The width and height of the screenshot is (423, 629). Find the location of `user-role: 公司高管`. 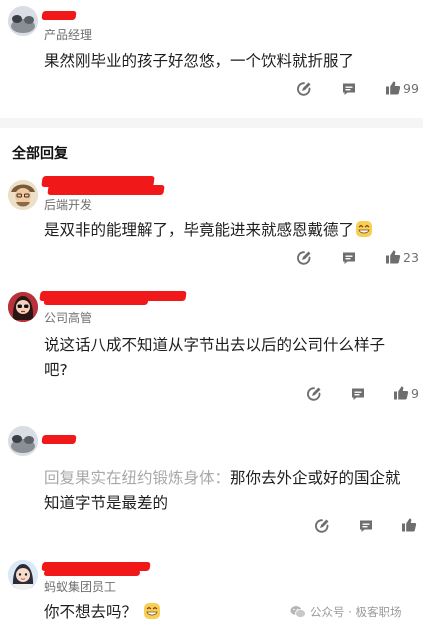

user-role: 公司高管 is located at coordinates (68, 318).